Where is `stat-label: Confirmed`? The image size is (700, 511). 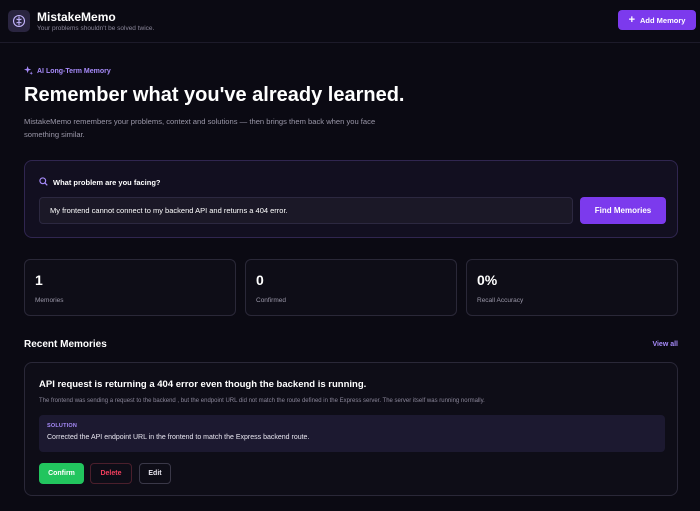 stat-label: Confirmed is located at coordinates (271, 300).